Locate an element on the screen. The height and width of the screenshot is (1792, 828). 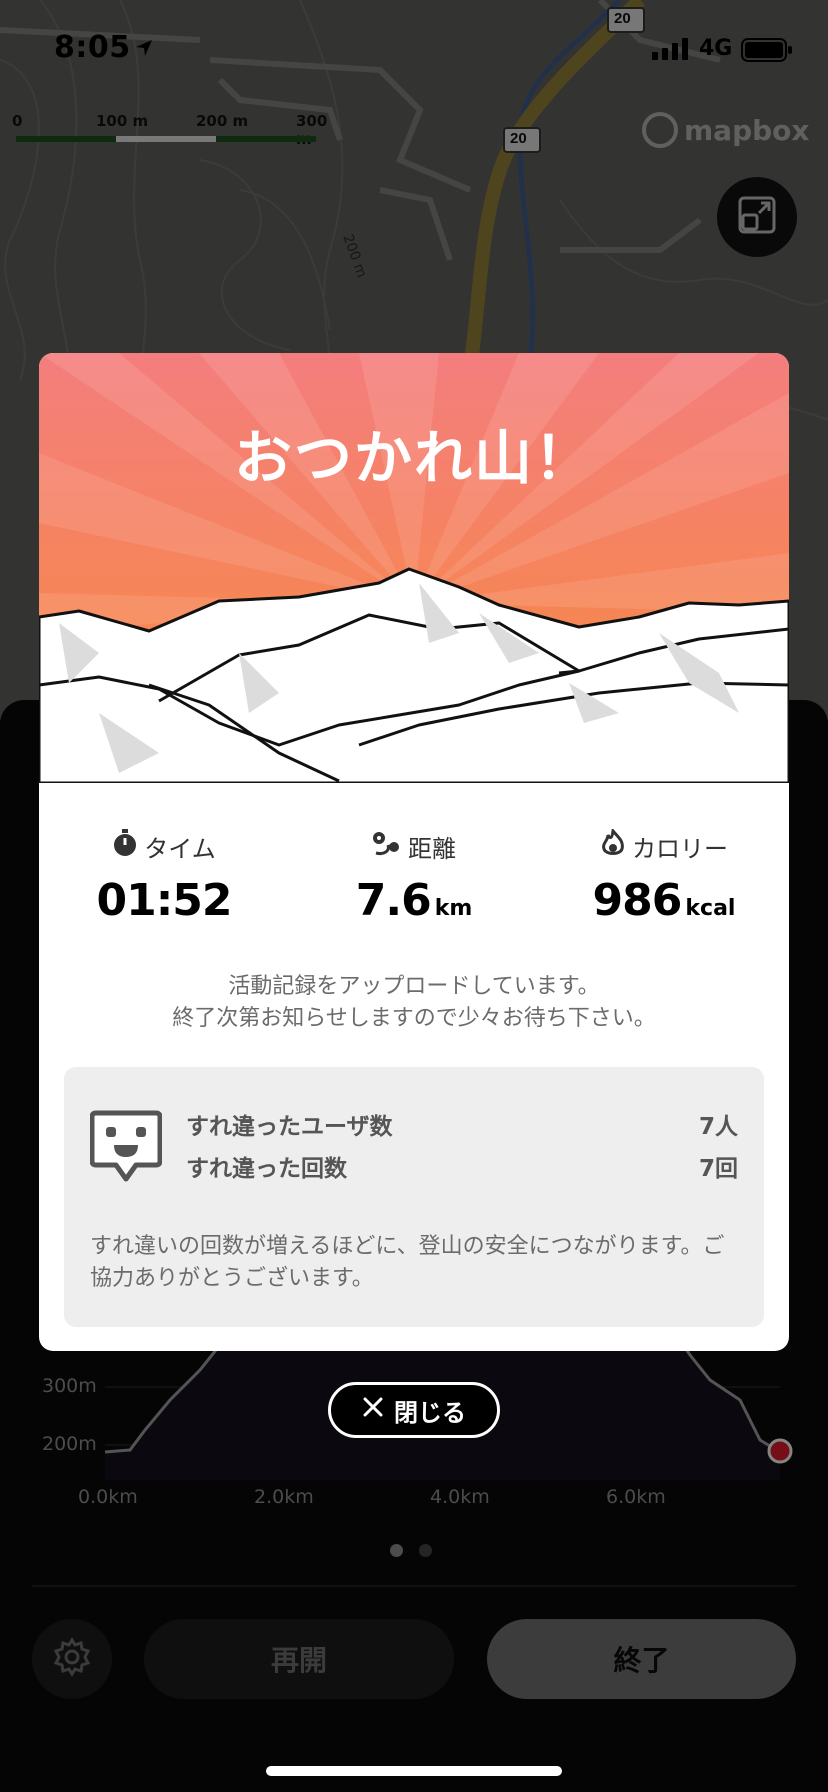
modal-title: おつかれ山！ is located at coordinates (413, 458).